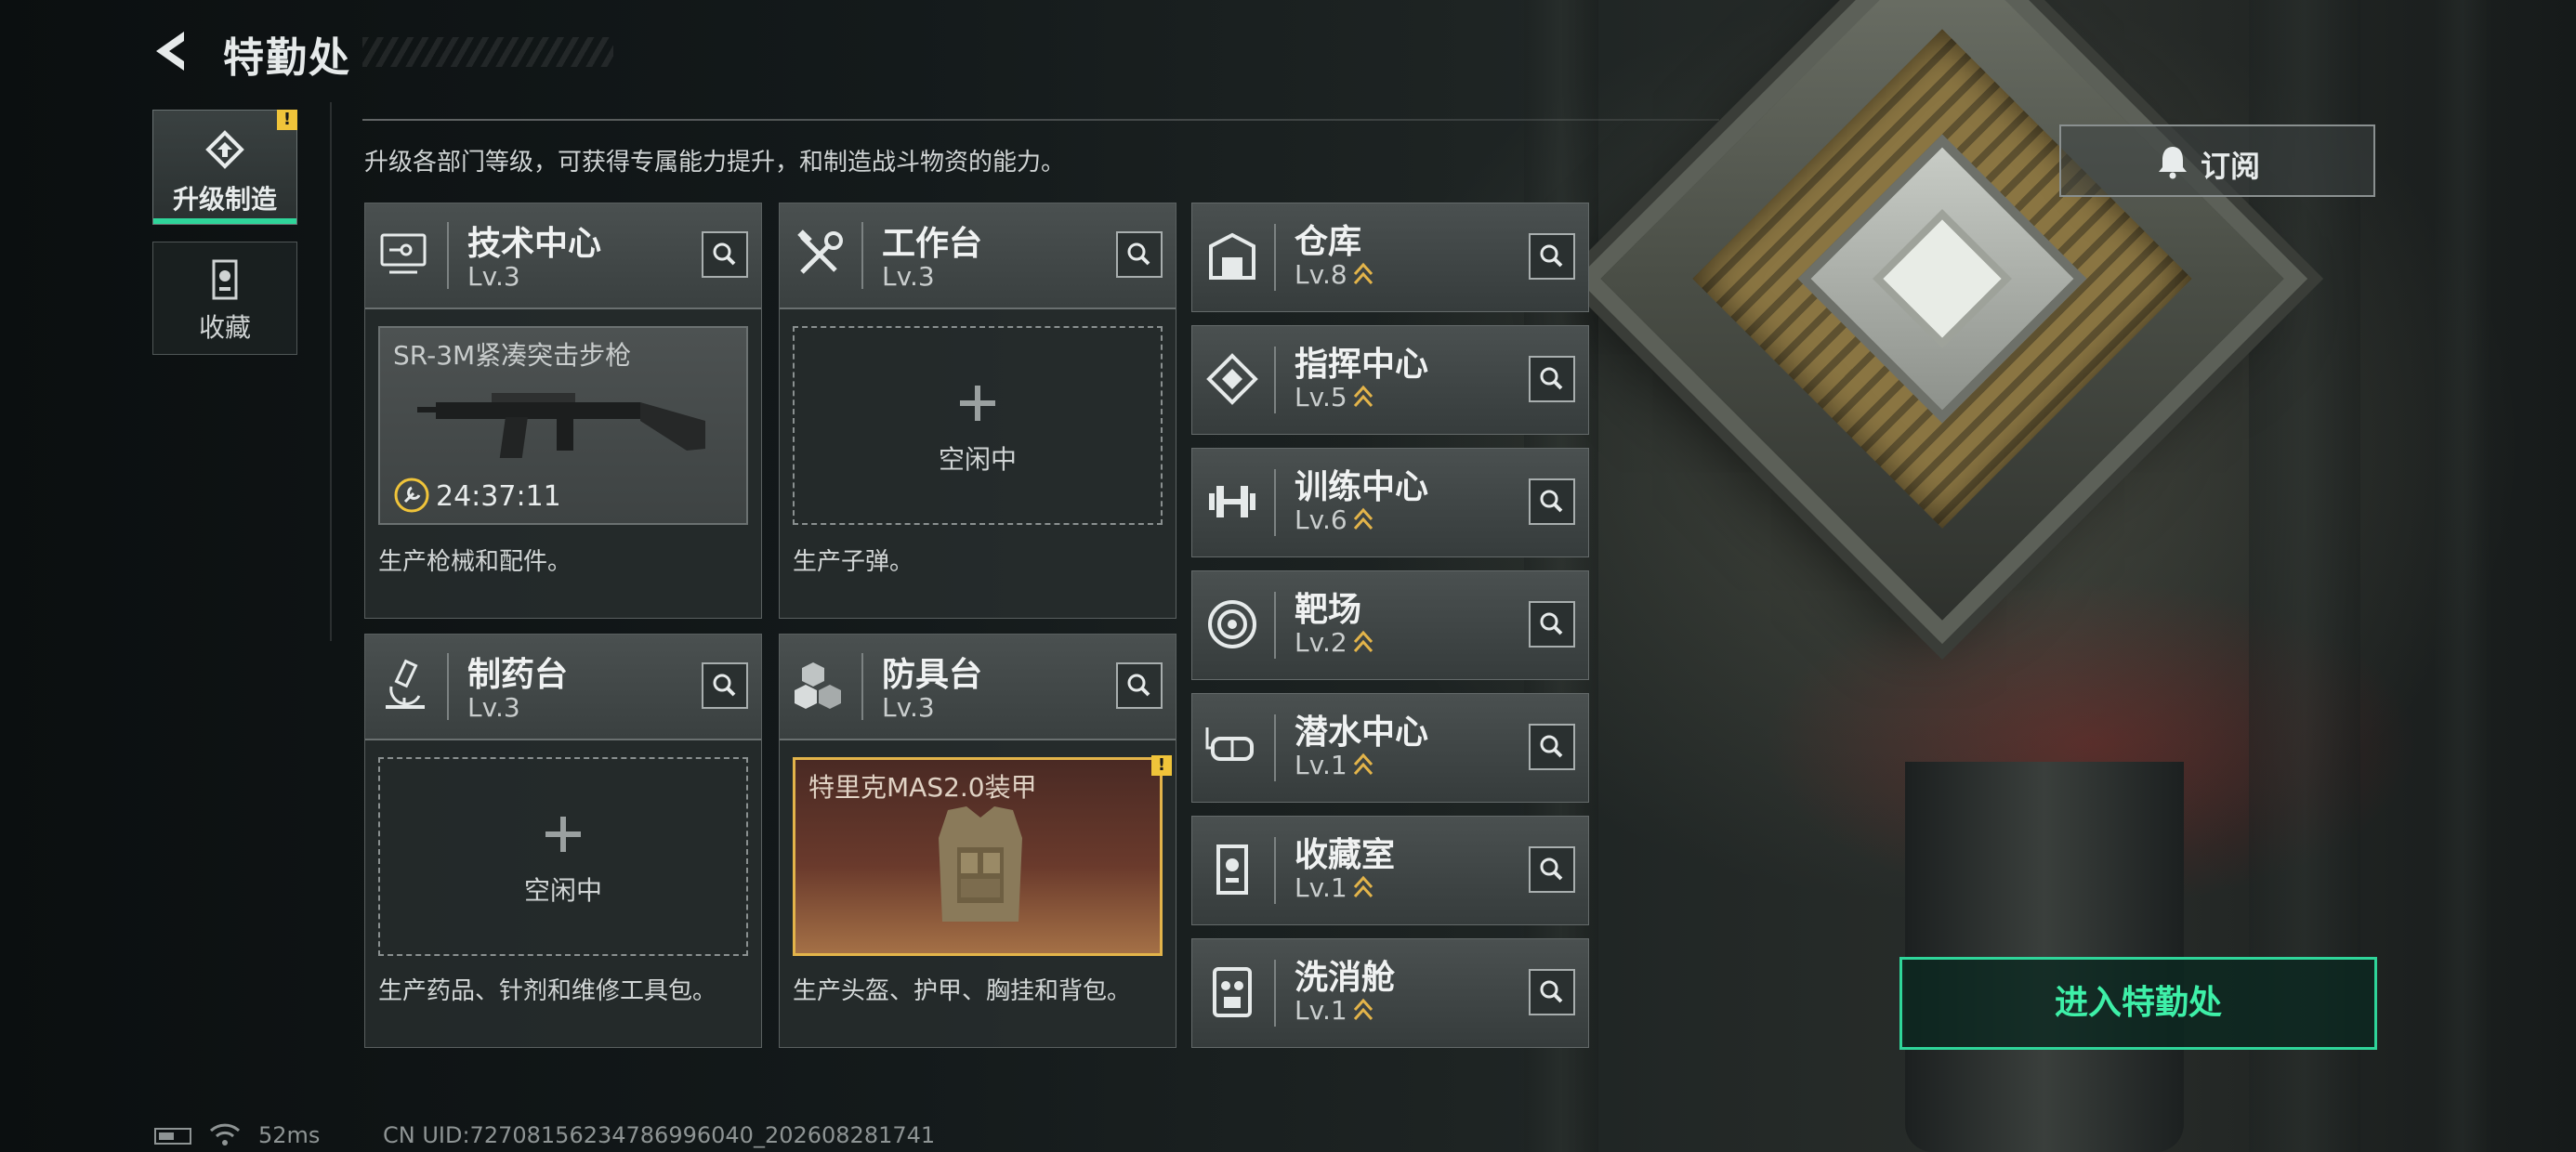 Image resolution: width=2576 pixels, height=1152 pixels. I want to click on facility-name: 收藏室, so click(1345, 855).